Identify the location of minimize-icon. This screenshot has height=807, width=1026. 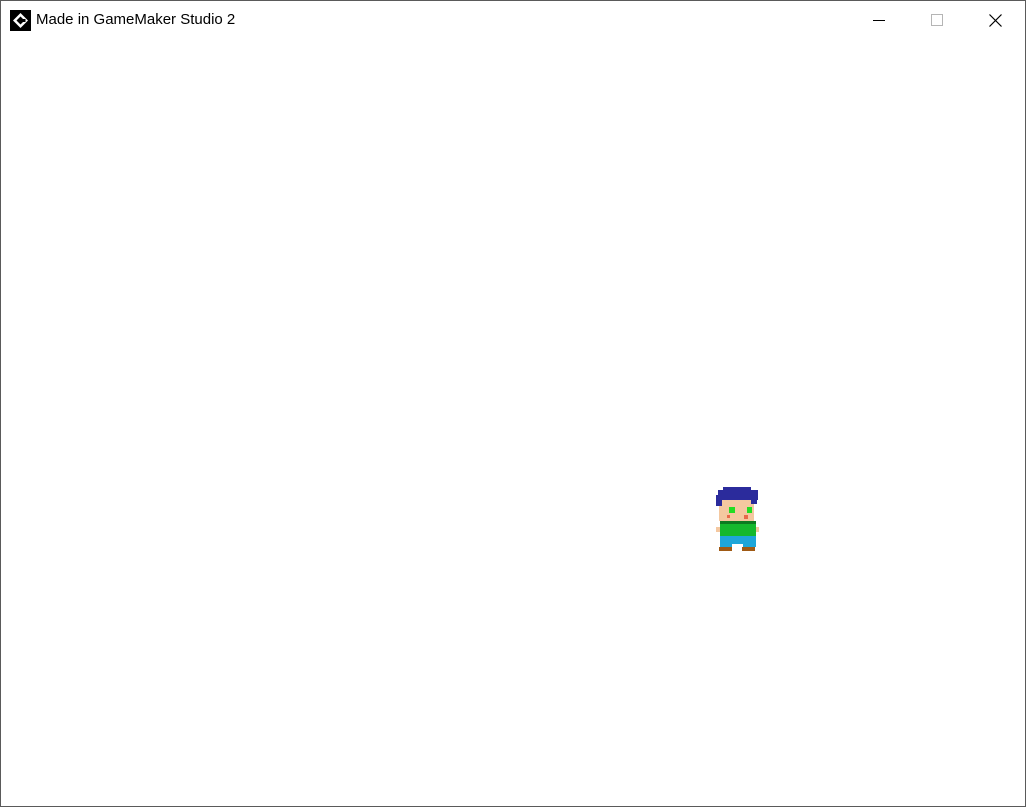
(879, 20).